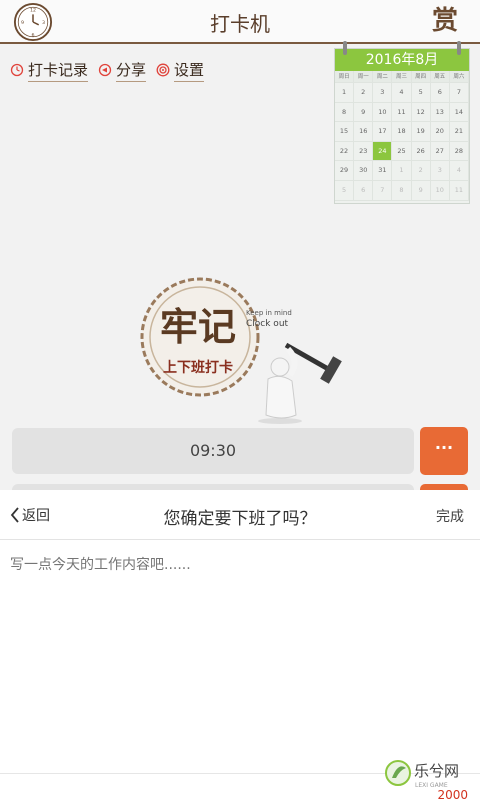  What do you see at coordinates (459, 151) in the screenshot?
I see `calendar-day: 28` at bounding box center [459, 151].